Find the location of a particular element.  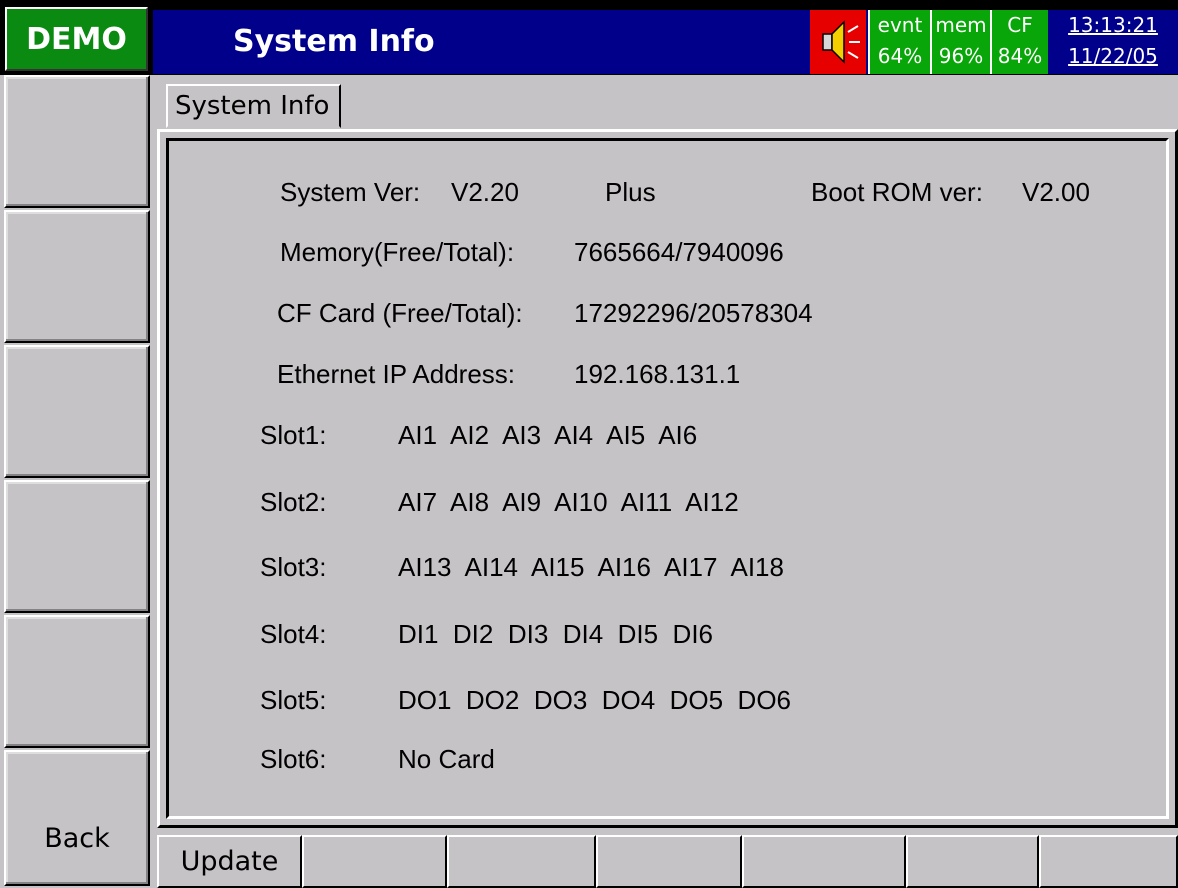

boot-rom-value: V2.00 is located at coordinates (1056, 192).